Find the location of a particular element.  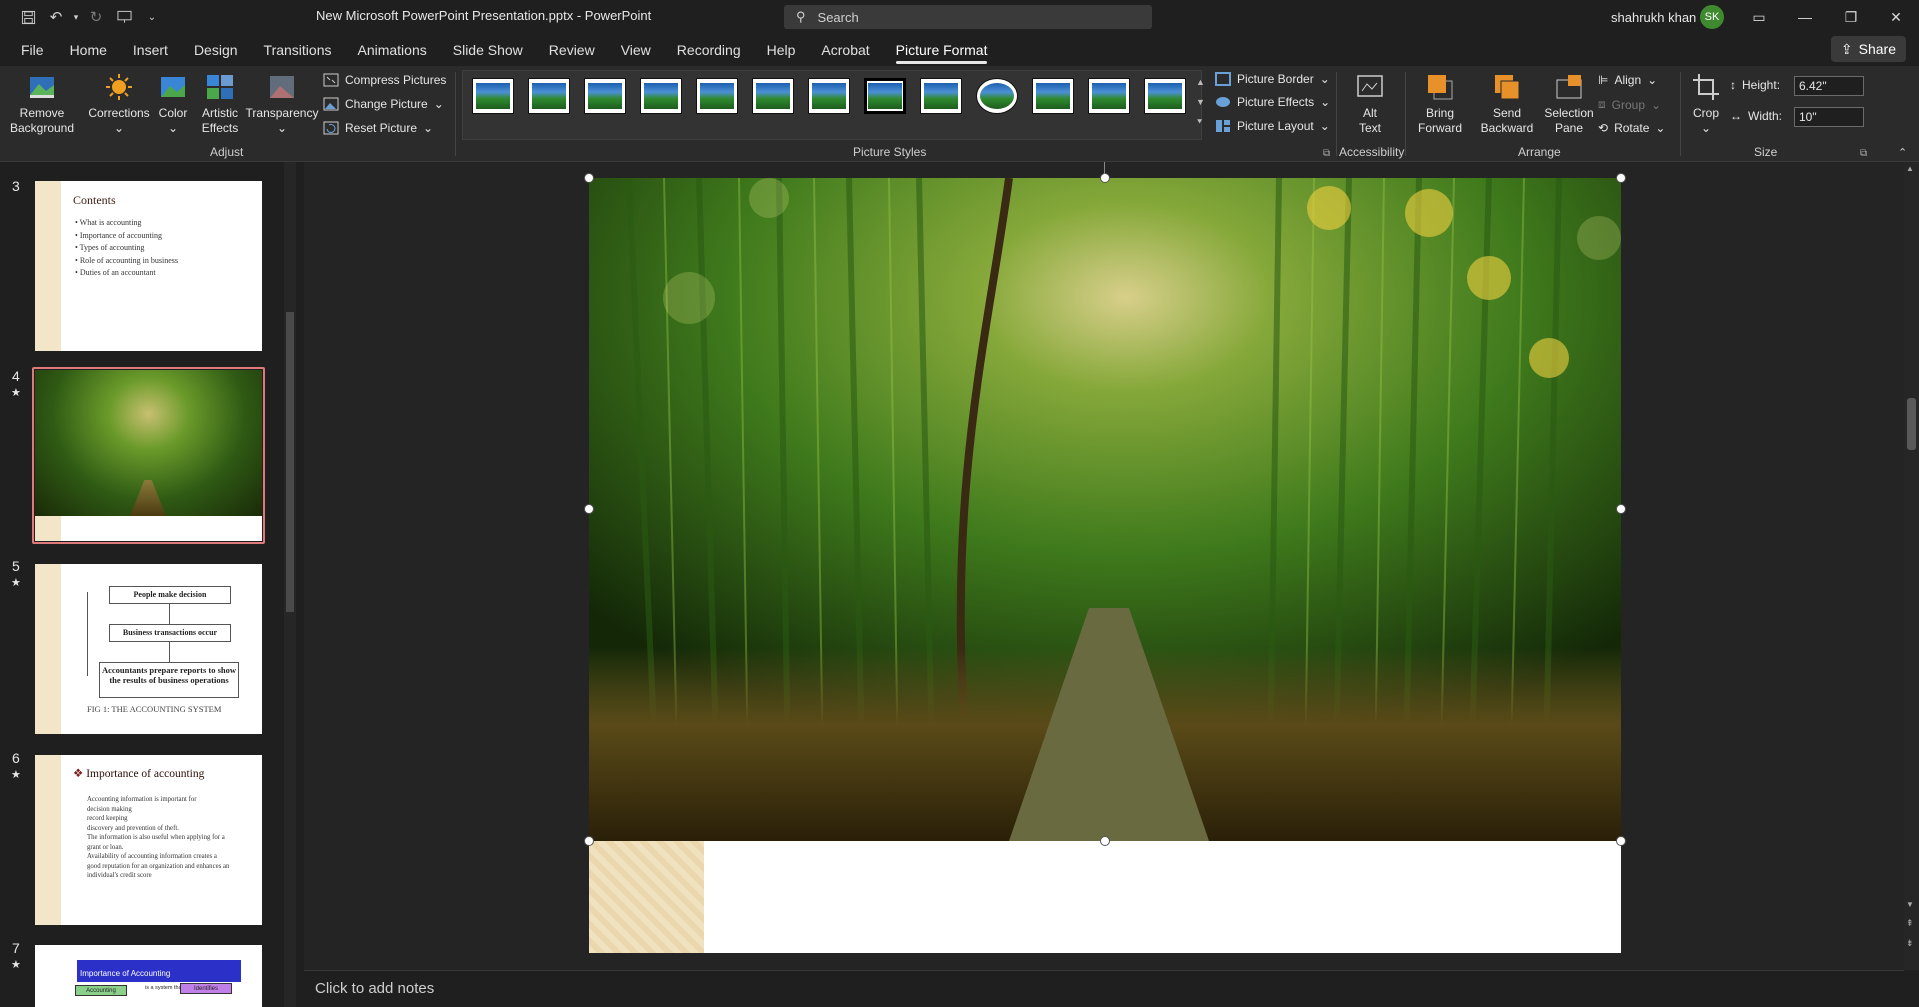

slide-number: 5 is located at coordinates (16, 566).